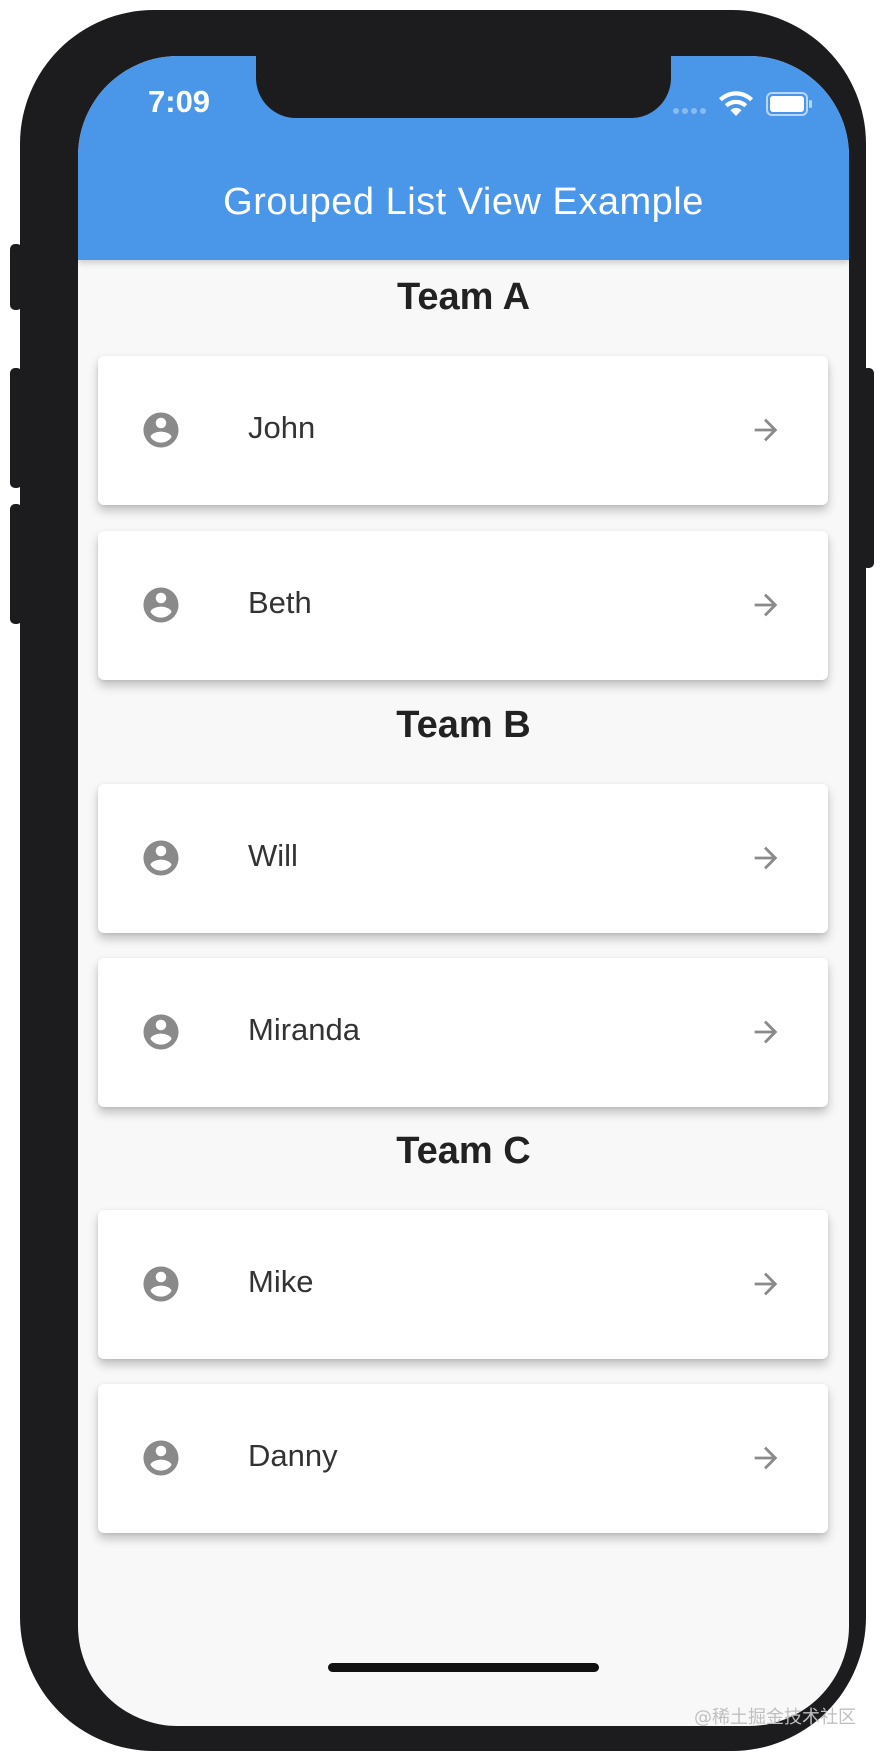  What do you see at coordinates (463, 858) in the screenshot?
I see `list-item: Will` at bounding box center [463, 858].